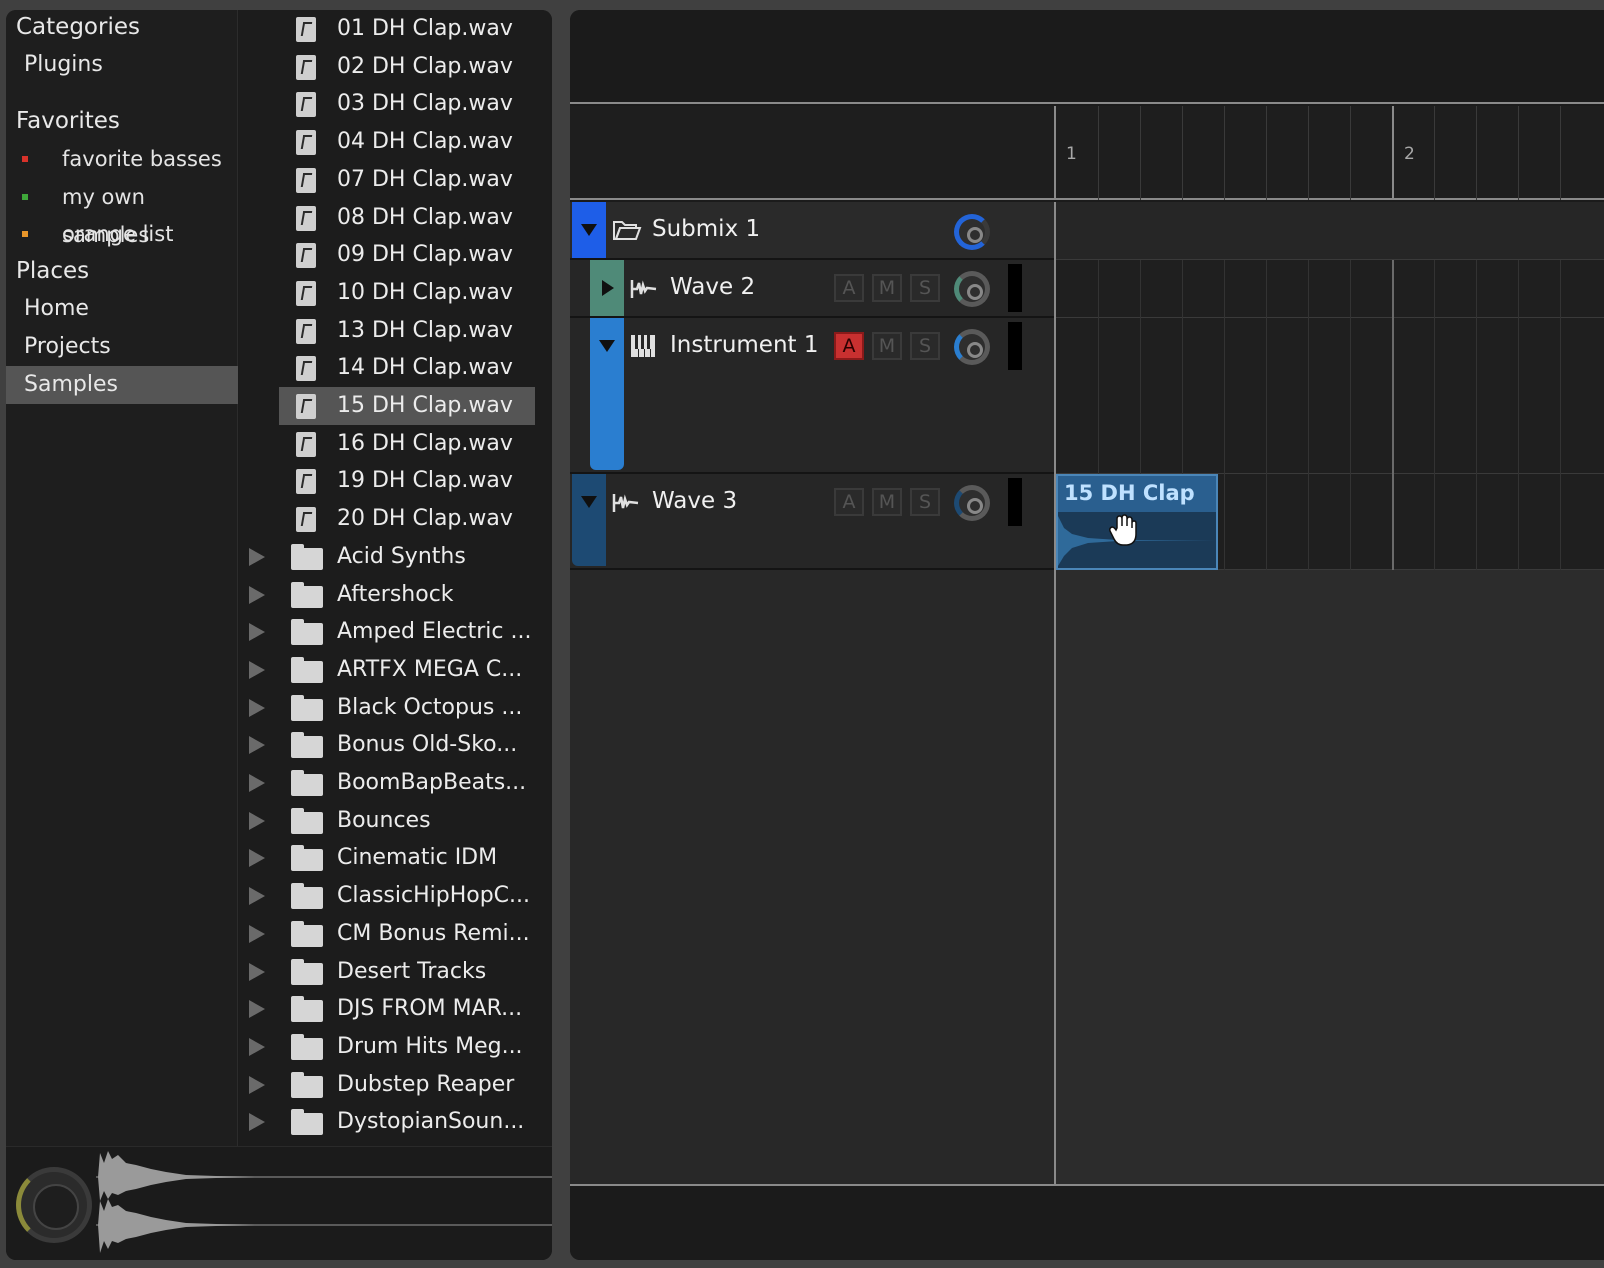 The width and height of the screenshot is (1604, 1268). I want to click on folder-name: Aftershock, so click(395, 594).